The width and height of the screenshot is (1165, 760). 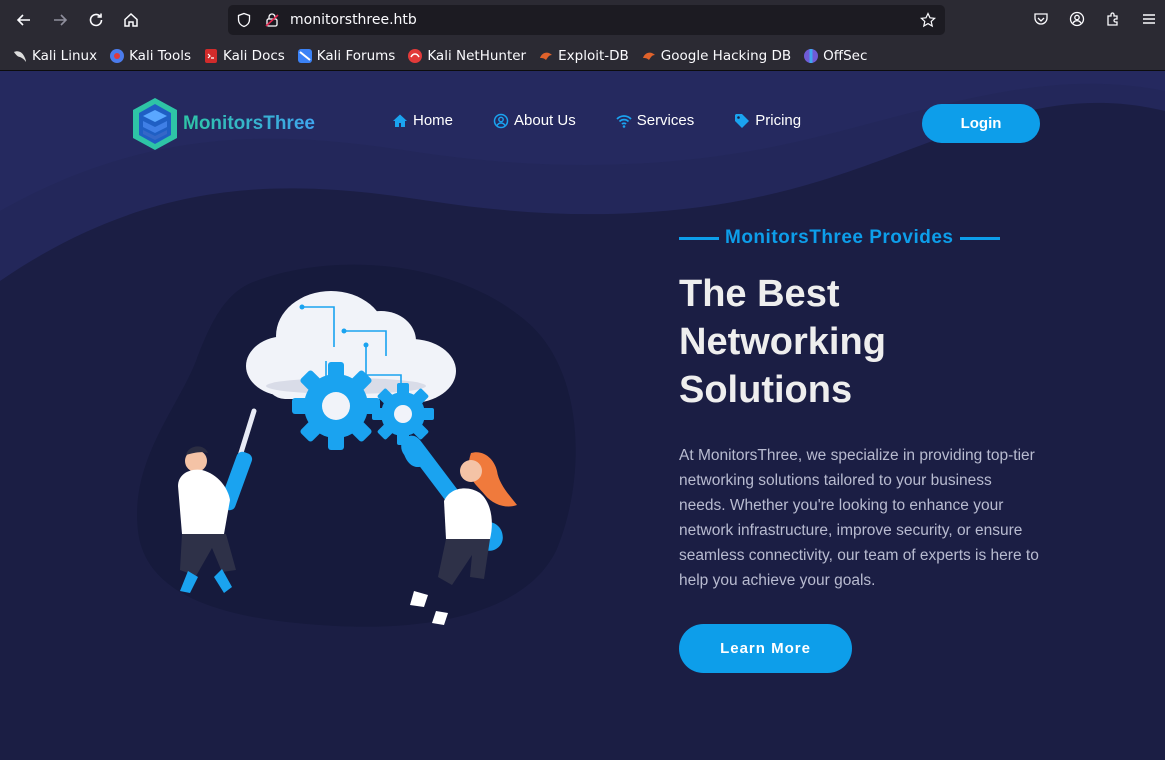 I want to click on main-nav: Home About Us Services Pricing, so click(x=616, y=120).